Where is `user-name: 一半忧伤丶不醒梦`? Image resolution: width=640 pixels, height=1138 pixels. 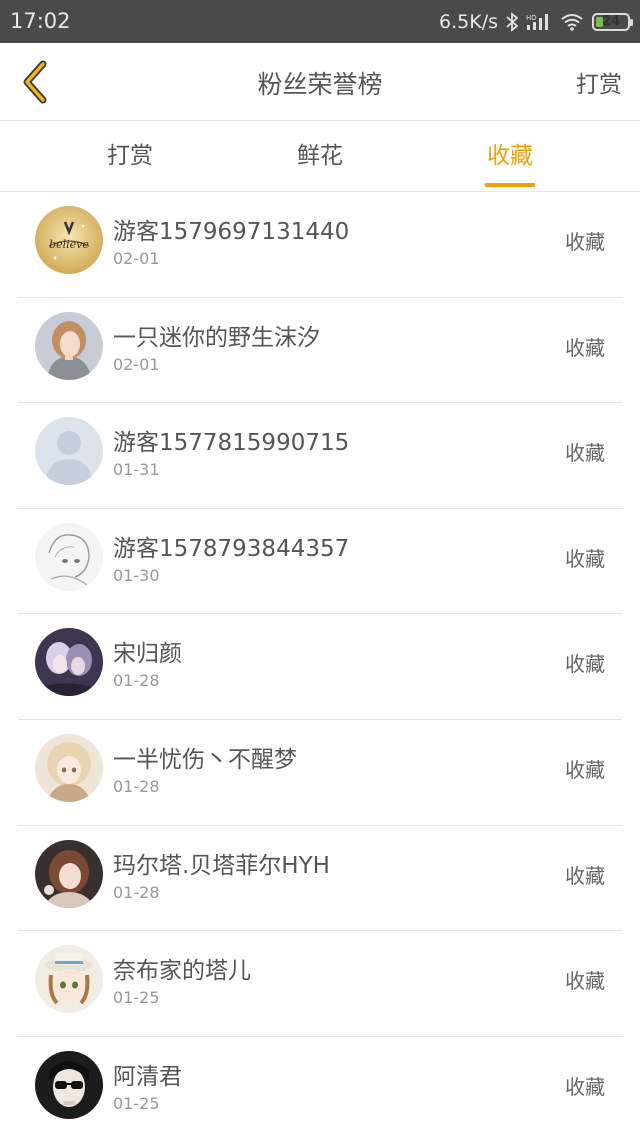 user-name: 一半忧伤丶不醒梦 is located at coordinates (205, 759).